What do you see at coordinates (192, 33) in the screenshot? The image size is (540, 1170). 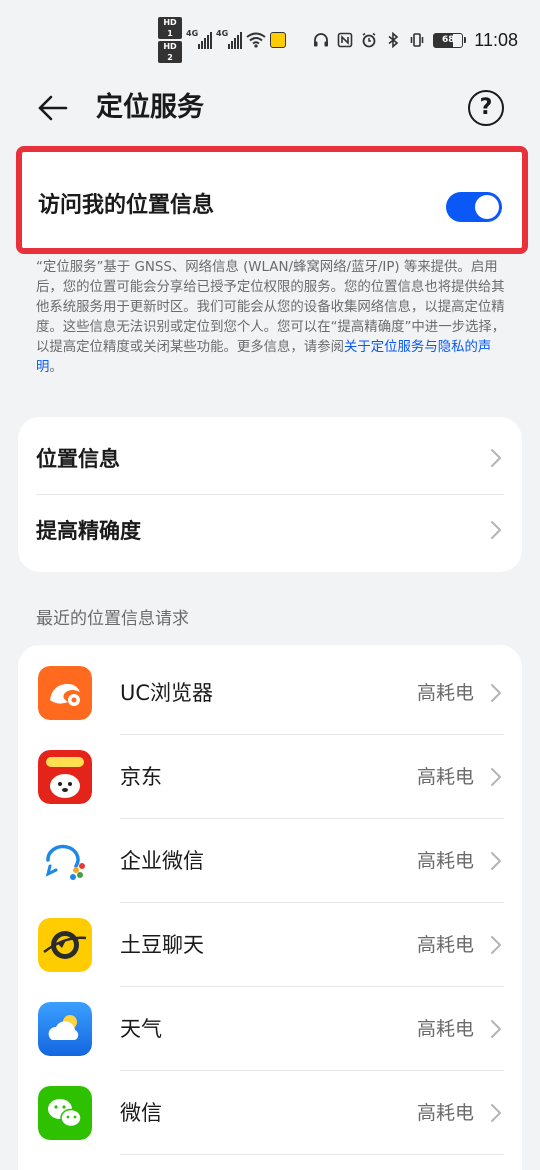 I see `network-1-label: 4G` at bounding box center [192, 33].